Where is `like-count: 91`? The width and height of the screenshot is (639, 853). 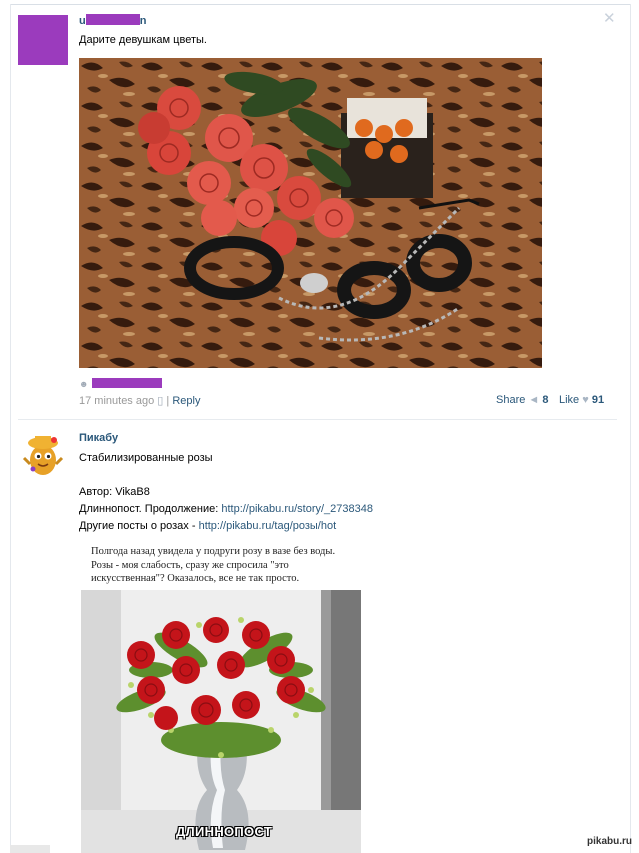 like-count: 91 is located at coordinates (598, 400).